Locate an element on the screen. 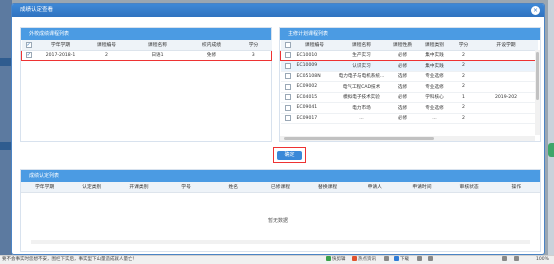  speaker-icon is located at coordinates (504, 258).